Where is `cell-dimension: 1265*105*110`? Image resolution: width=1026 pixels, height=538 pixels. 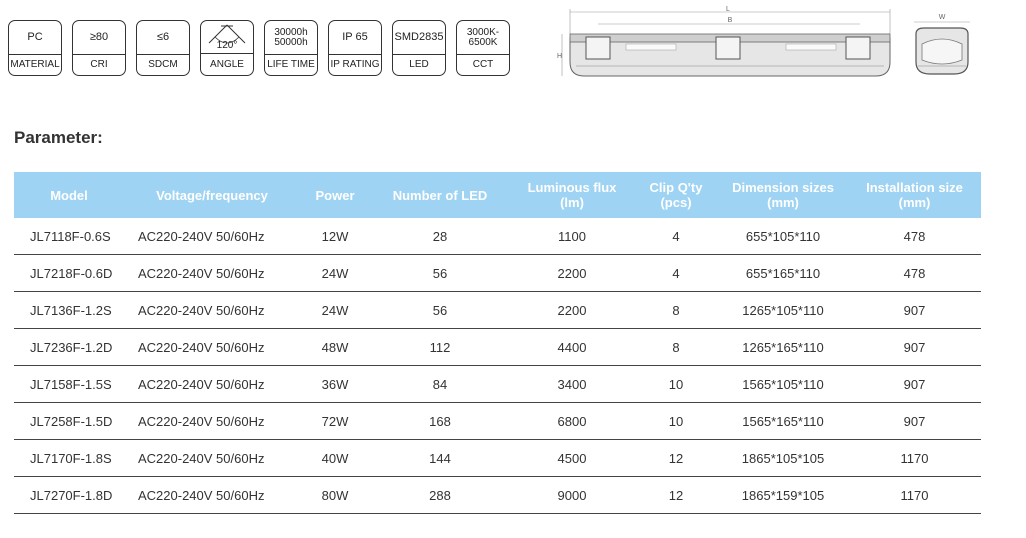
cell-dimension: 1265*105*110 is located at coordinates (783, 310).